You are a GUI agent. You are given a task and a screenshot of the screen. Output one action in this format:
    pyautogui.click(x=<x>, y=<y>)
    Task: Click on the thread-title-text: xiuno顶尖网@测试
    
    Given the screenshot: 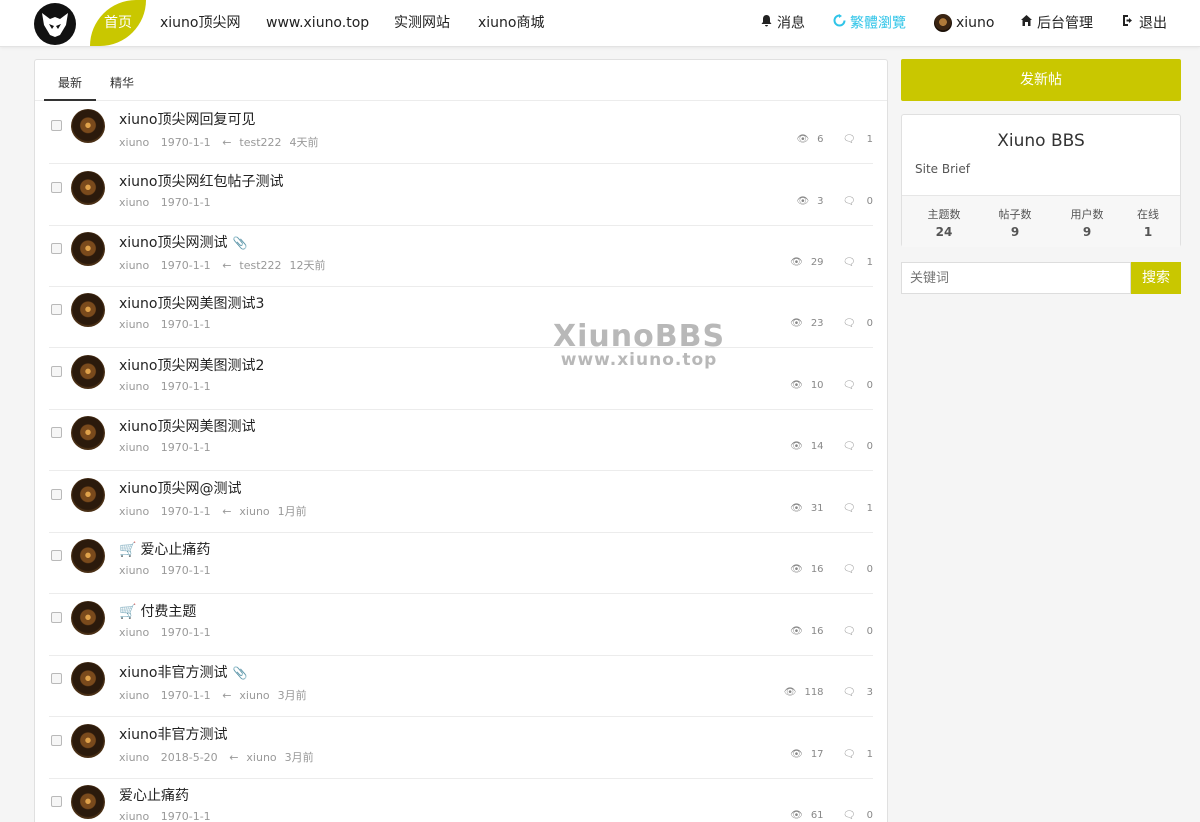 What is the action you would take?
    pyautogui.click(x=180, y=489)
    